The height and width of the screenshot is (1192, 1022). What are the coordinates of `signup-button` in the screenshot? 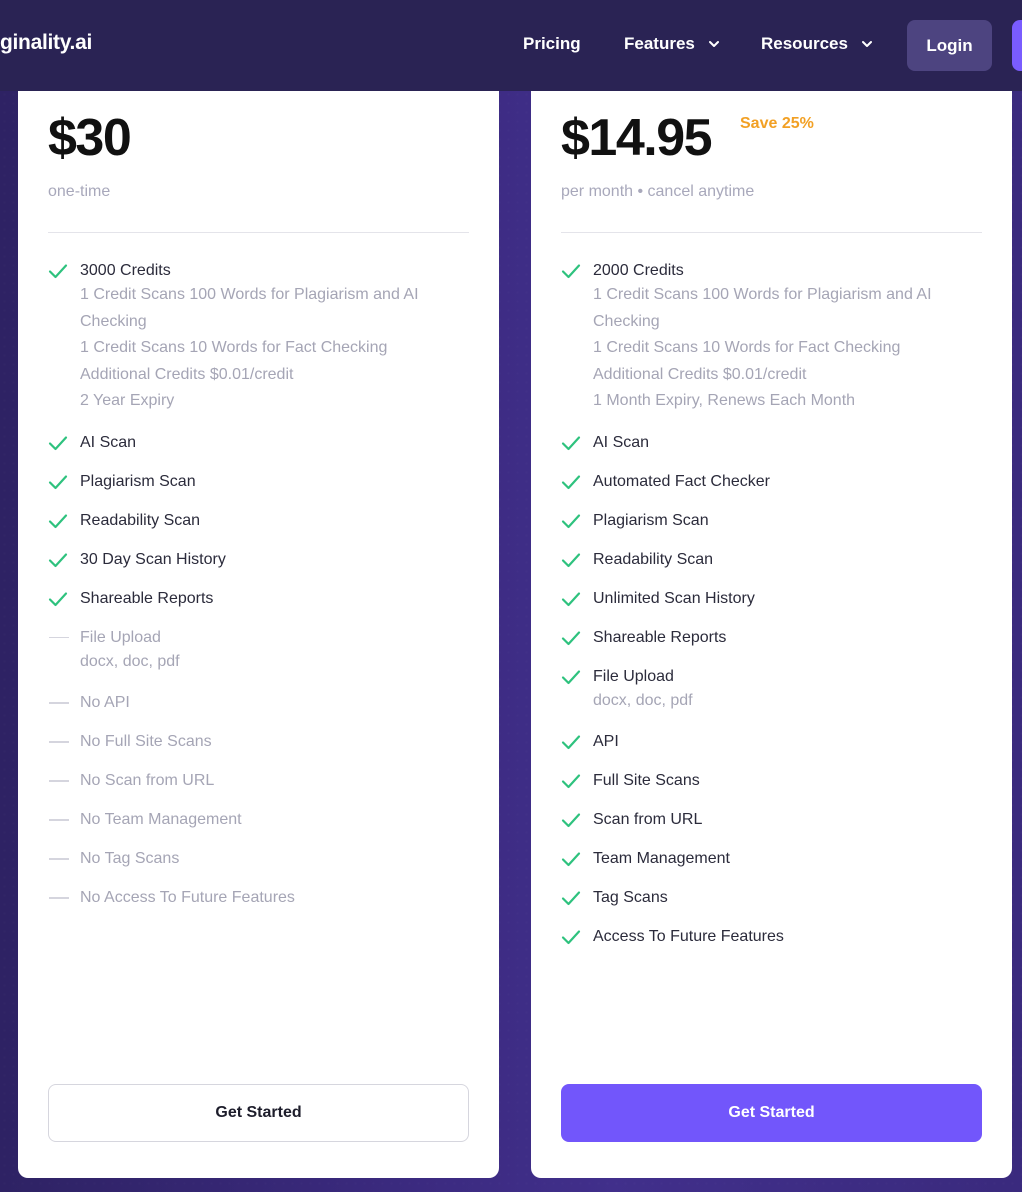 It's located at (1017, 45).